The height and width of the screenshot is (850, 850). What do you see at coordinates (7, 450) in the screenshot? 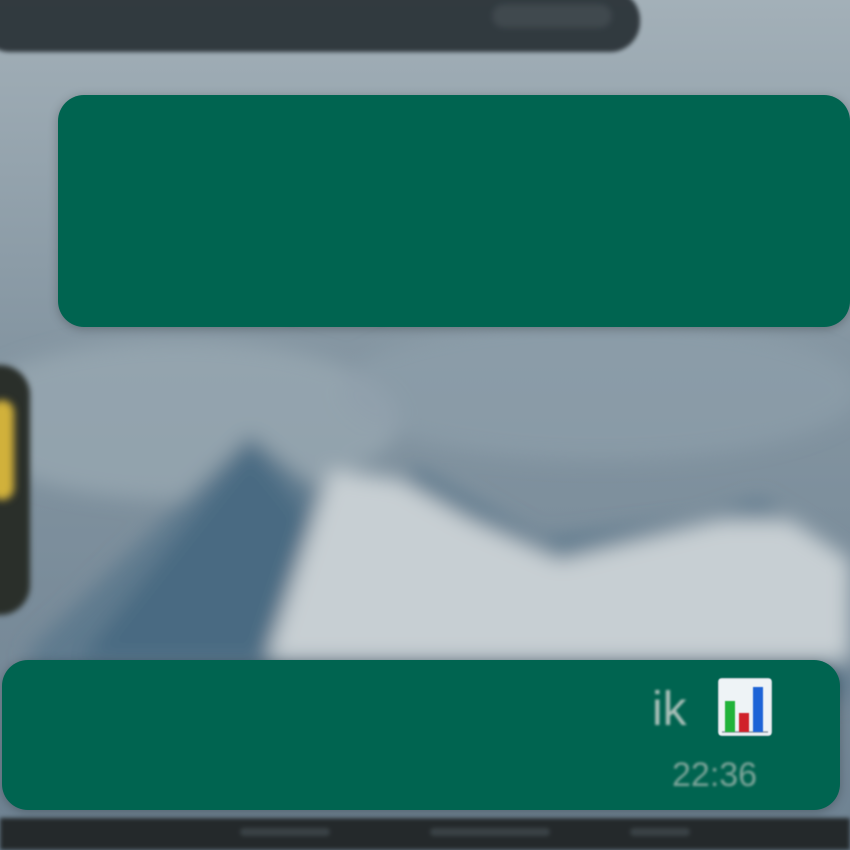
I see `avatar-icon` at bounding box center [7, 450].